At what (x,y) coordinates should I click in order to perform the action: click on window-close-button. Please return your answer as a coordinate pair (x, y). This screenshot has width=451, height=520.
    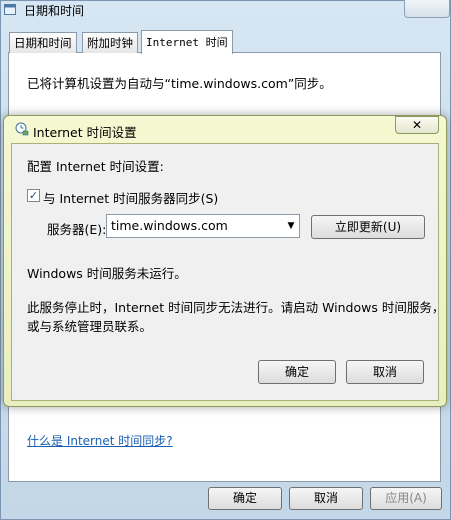
    Looking at the image, I should click on (427, 9).